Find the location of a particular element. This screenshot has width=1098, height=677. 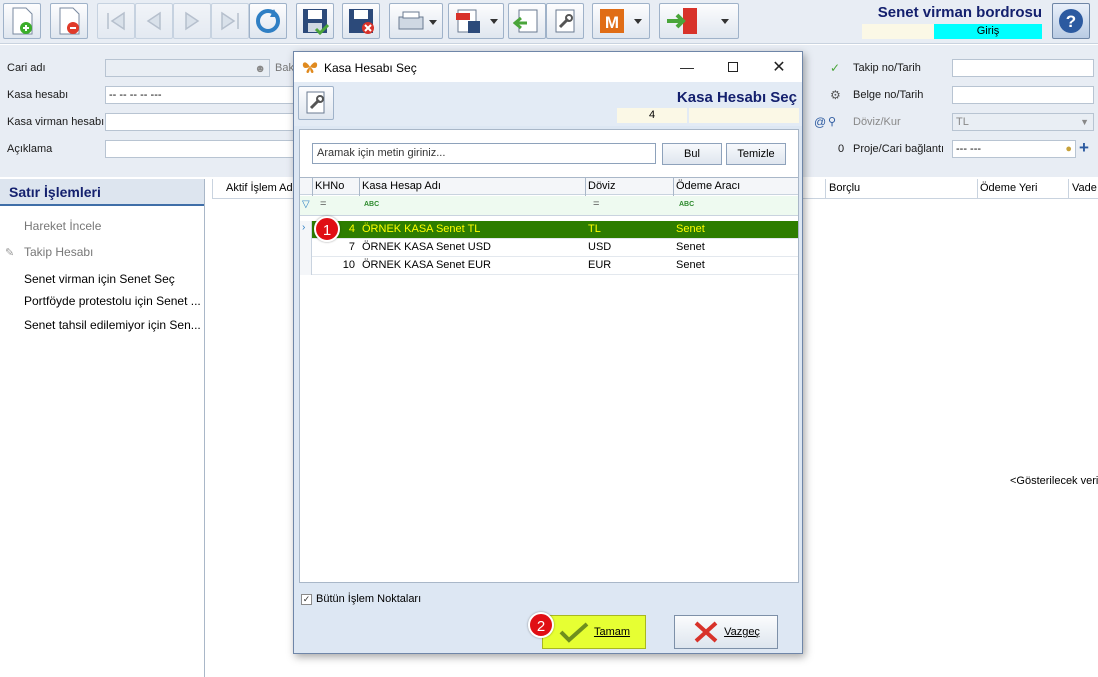

column-odeme-araci: Ödeme Aracı is located at coordinates (708, 186).